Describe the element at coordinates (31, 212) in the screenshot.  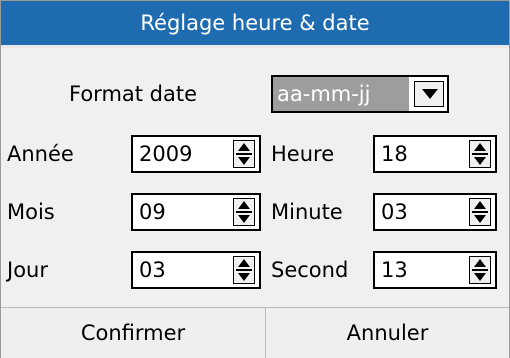
I see `mois-label: Mois` at that location.